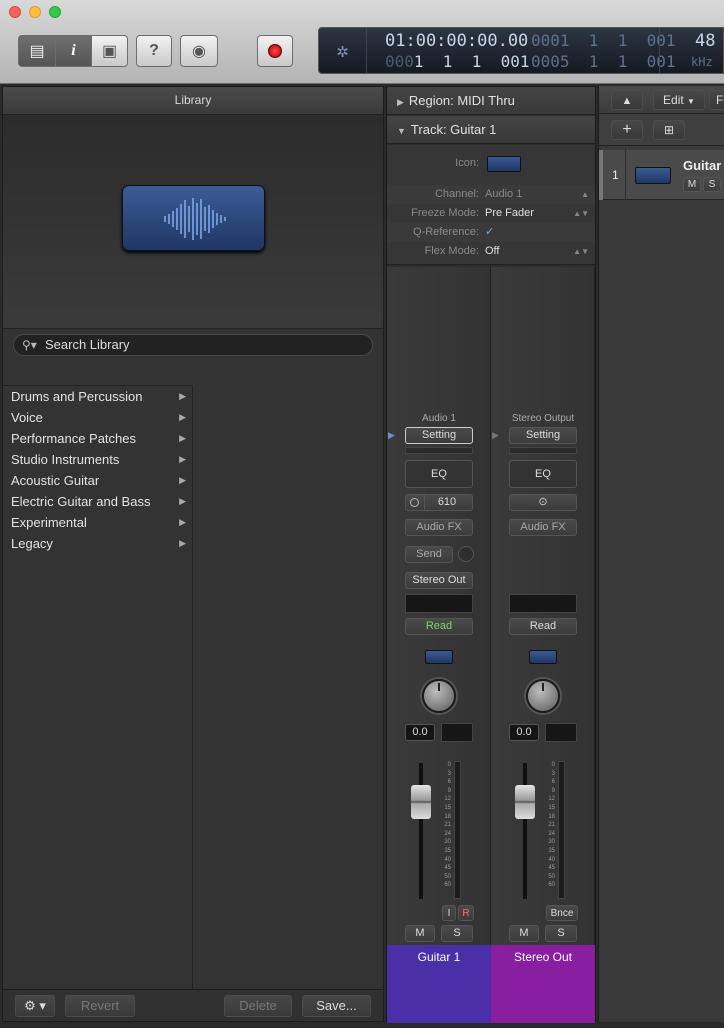 The height and width of the screenshot is (1028, 724). Describe the element at coordinates (199, 51) in the screenshot. I see `smart-controls-button: ◉` at that location.